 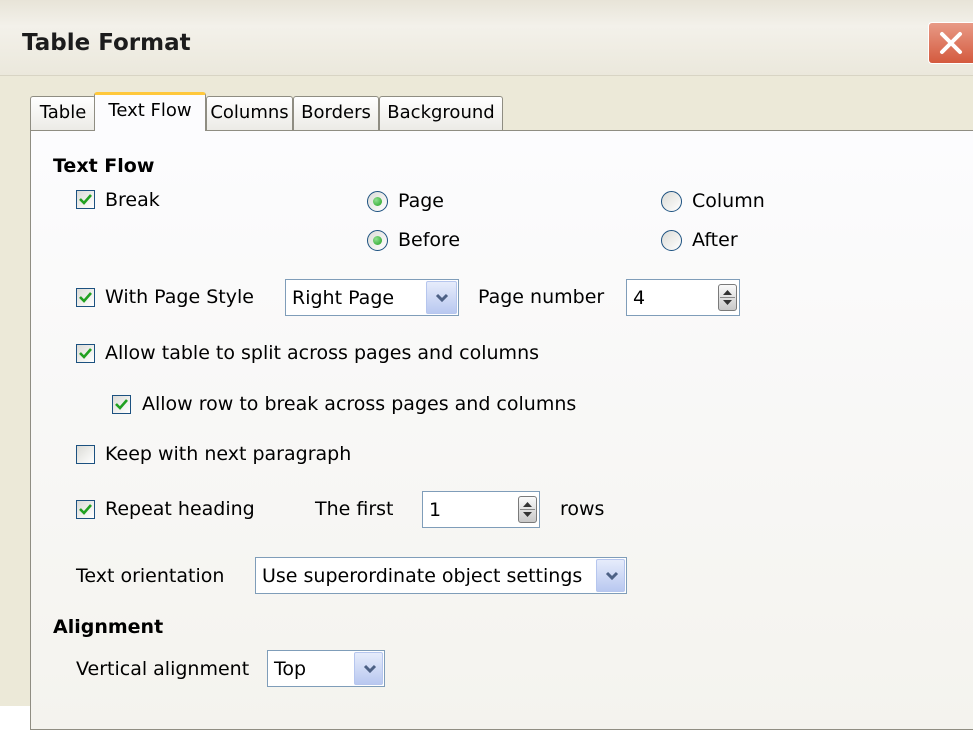 I want to click on text-flow-header: Text Flow, so click(x=104, y=166).